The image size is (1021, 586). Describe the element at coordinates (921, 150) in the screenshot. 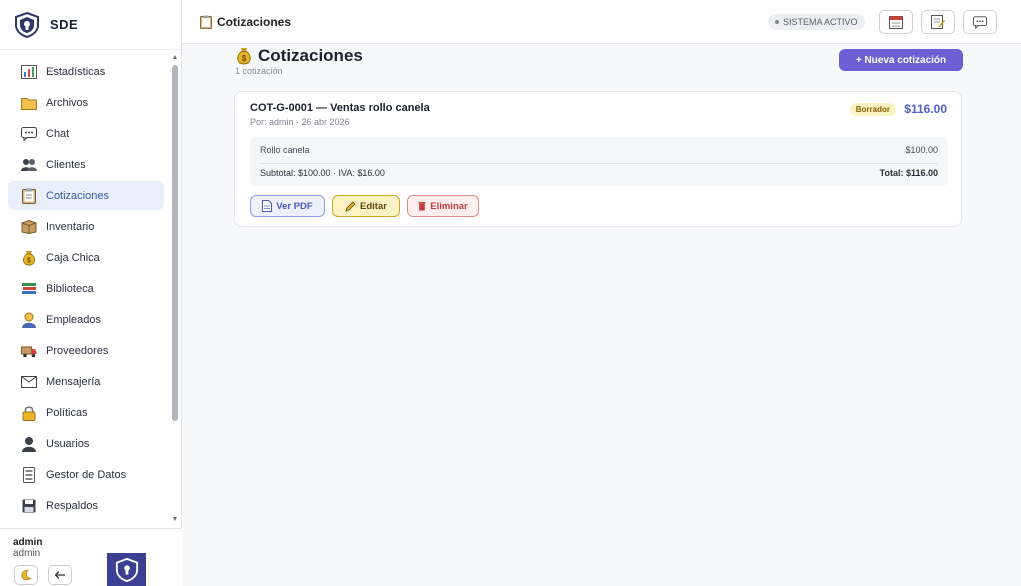

I see `line-item-amount: $100.00` at that location.